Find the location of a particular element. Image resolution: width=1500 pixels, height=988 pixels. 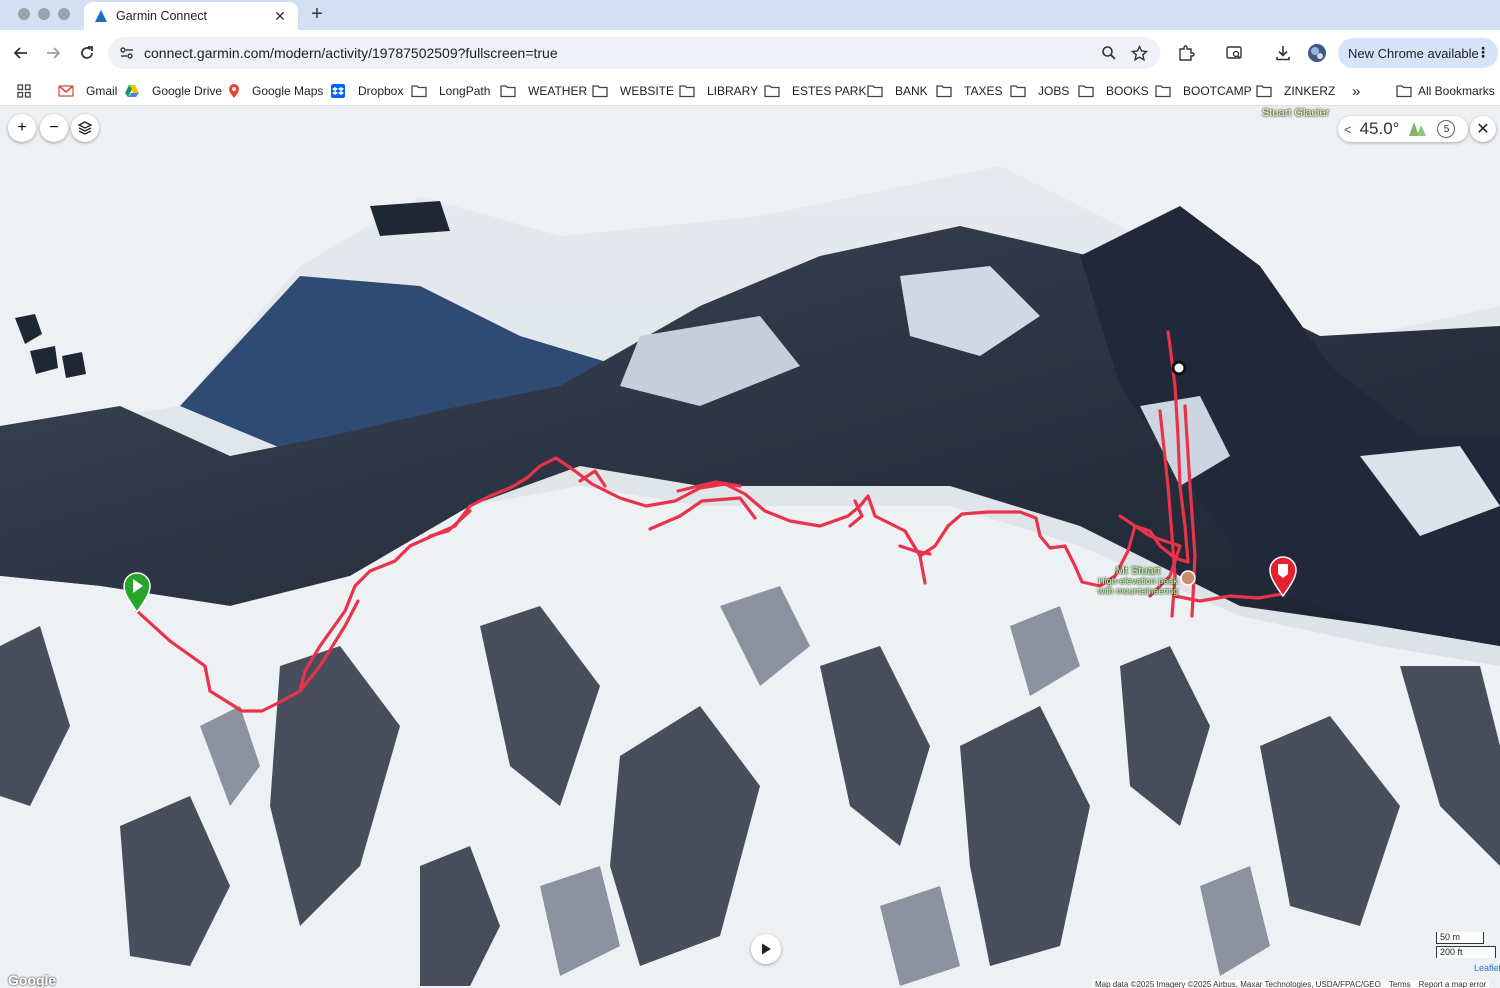

tab-search-icon is located at coordinates (1234, 53).